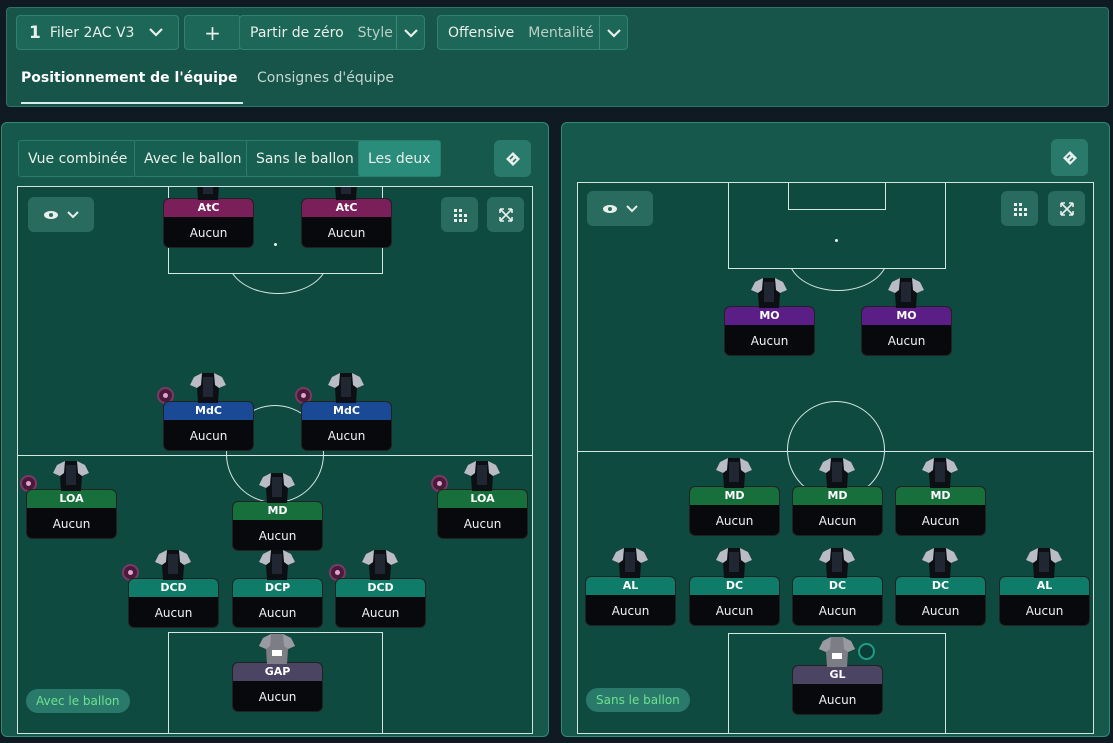 The width and height of the screenshot is (1113, 743). What do you see at coordinates (129, 78) in the screenshot?
I see `tab-team-positioning: Positionnement de l'équipe` at bounding box center [129, 78].